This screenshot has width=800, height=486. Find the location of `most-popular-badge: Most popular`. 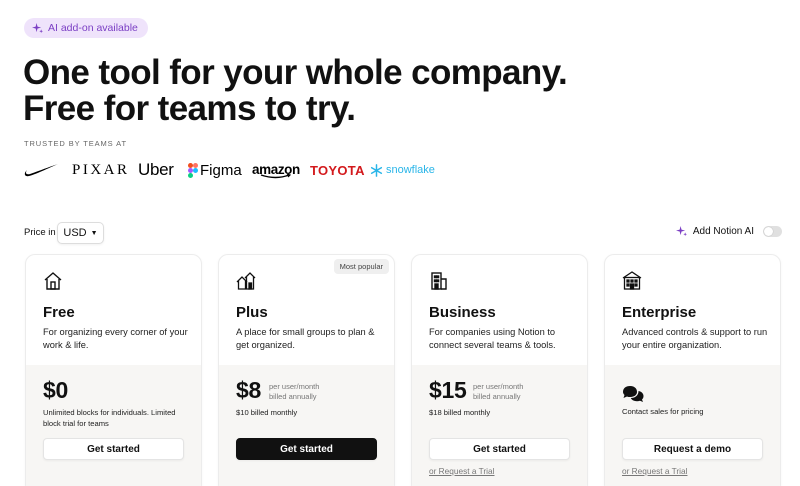

most-popular-badge: Most popular is located at coordinates (361, 266).